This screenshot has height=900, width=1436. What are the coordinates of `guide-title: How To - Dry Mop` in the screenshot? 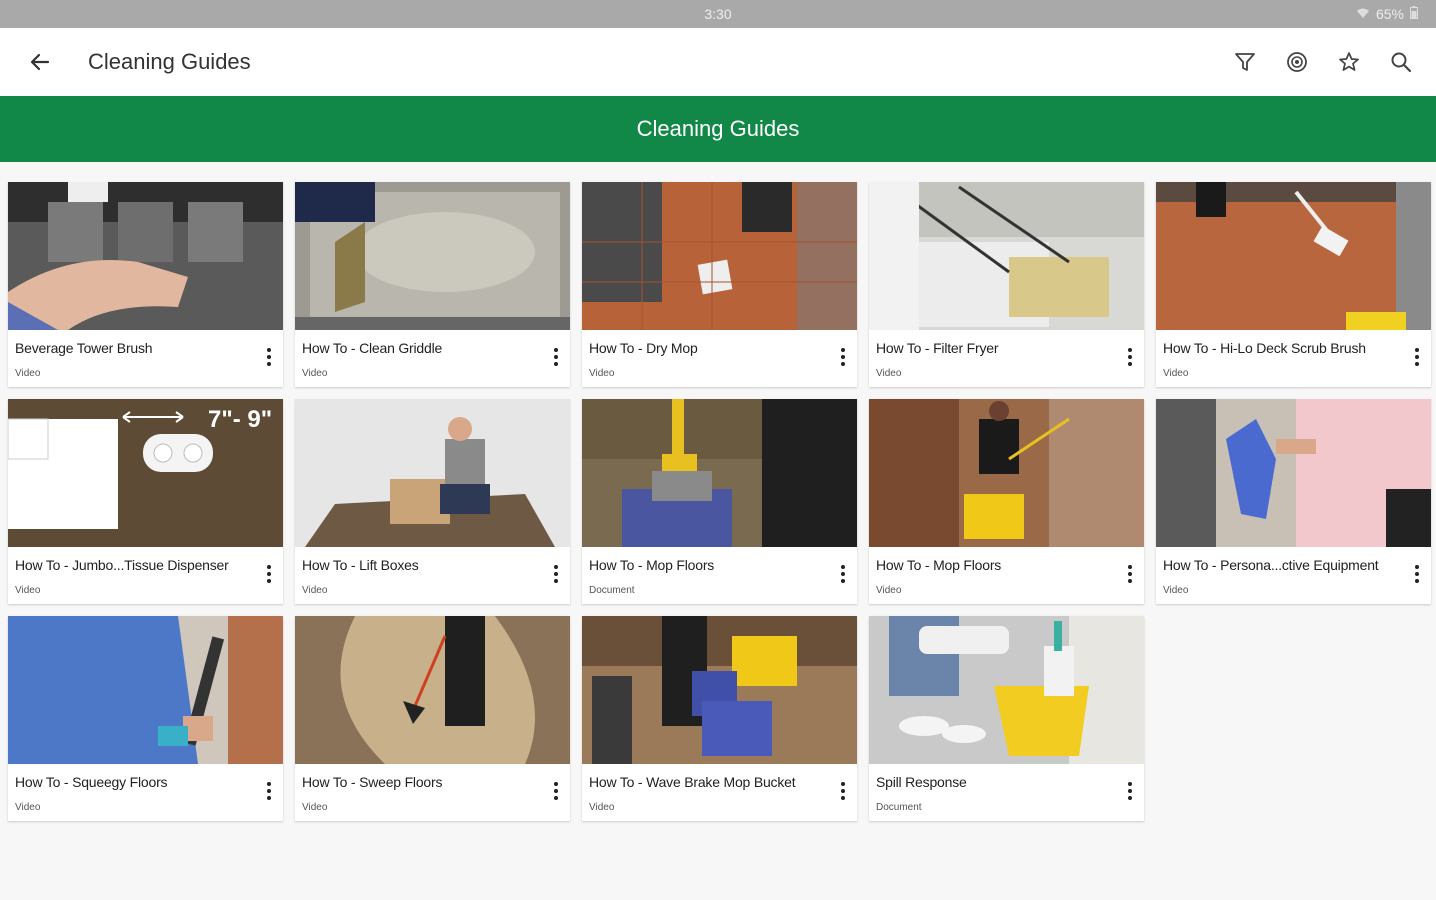 It's located at (643, 348).